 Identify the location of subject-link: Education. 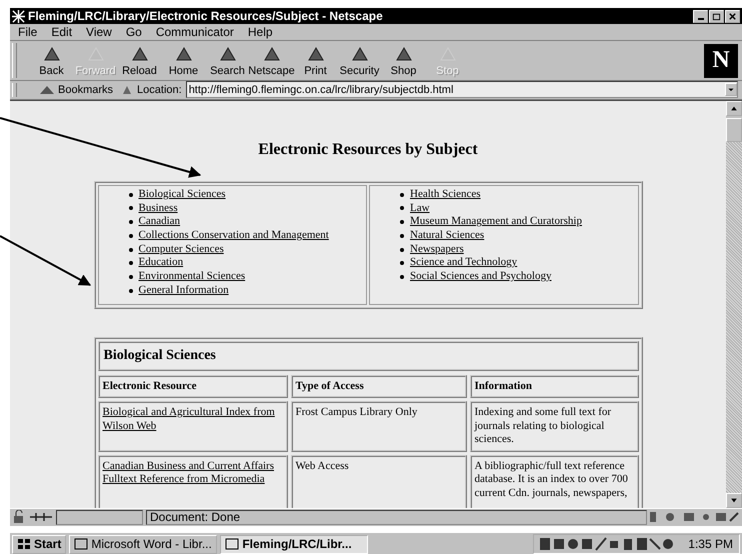
(161, 263).